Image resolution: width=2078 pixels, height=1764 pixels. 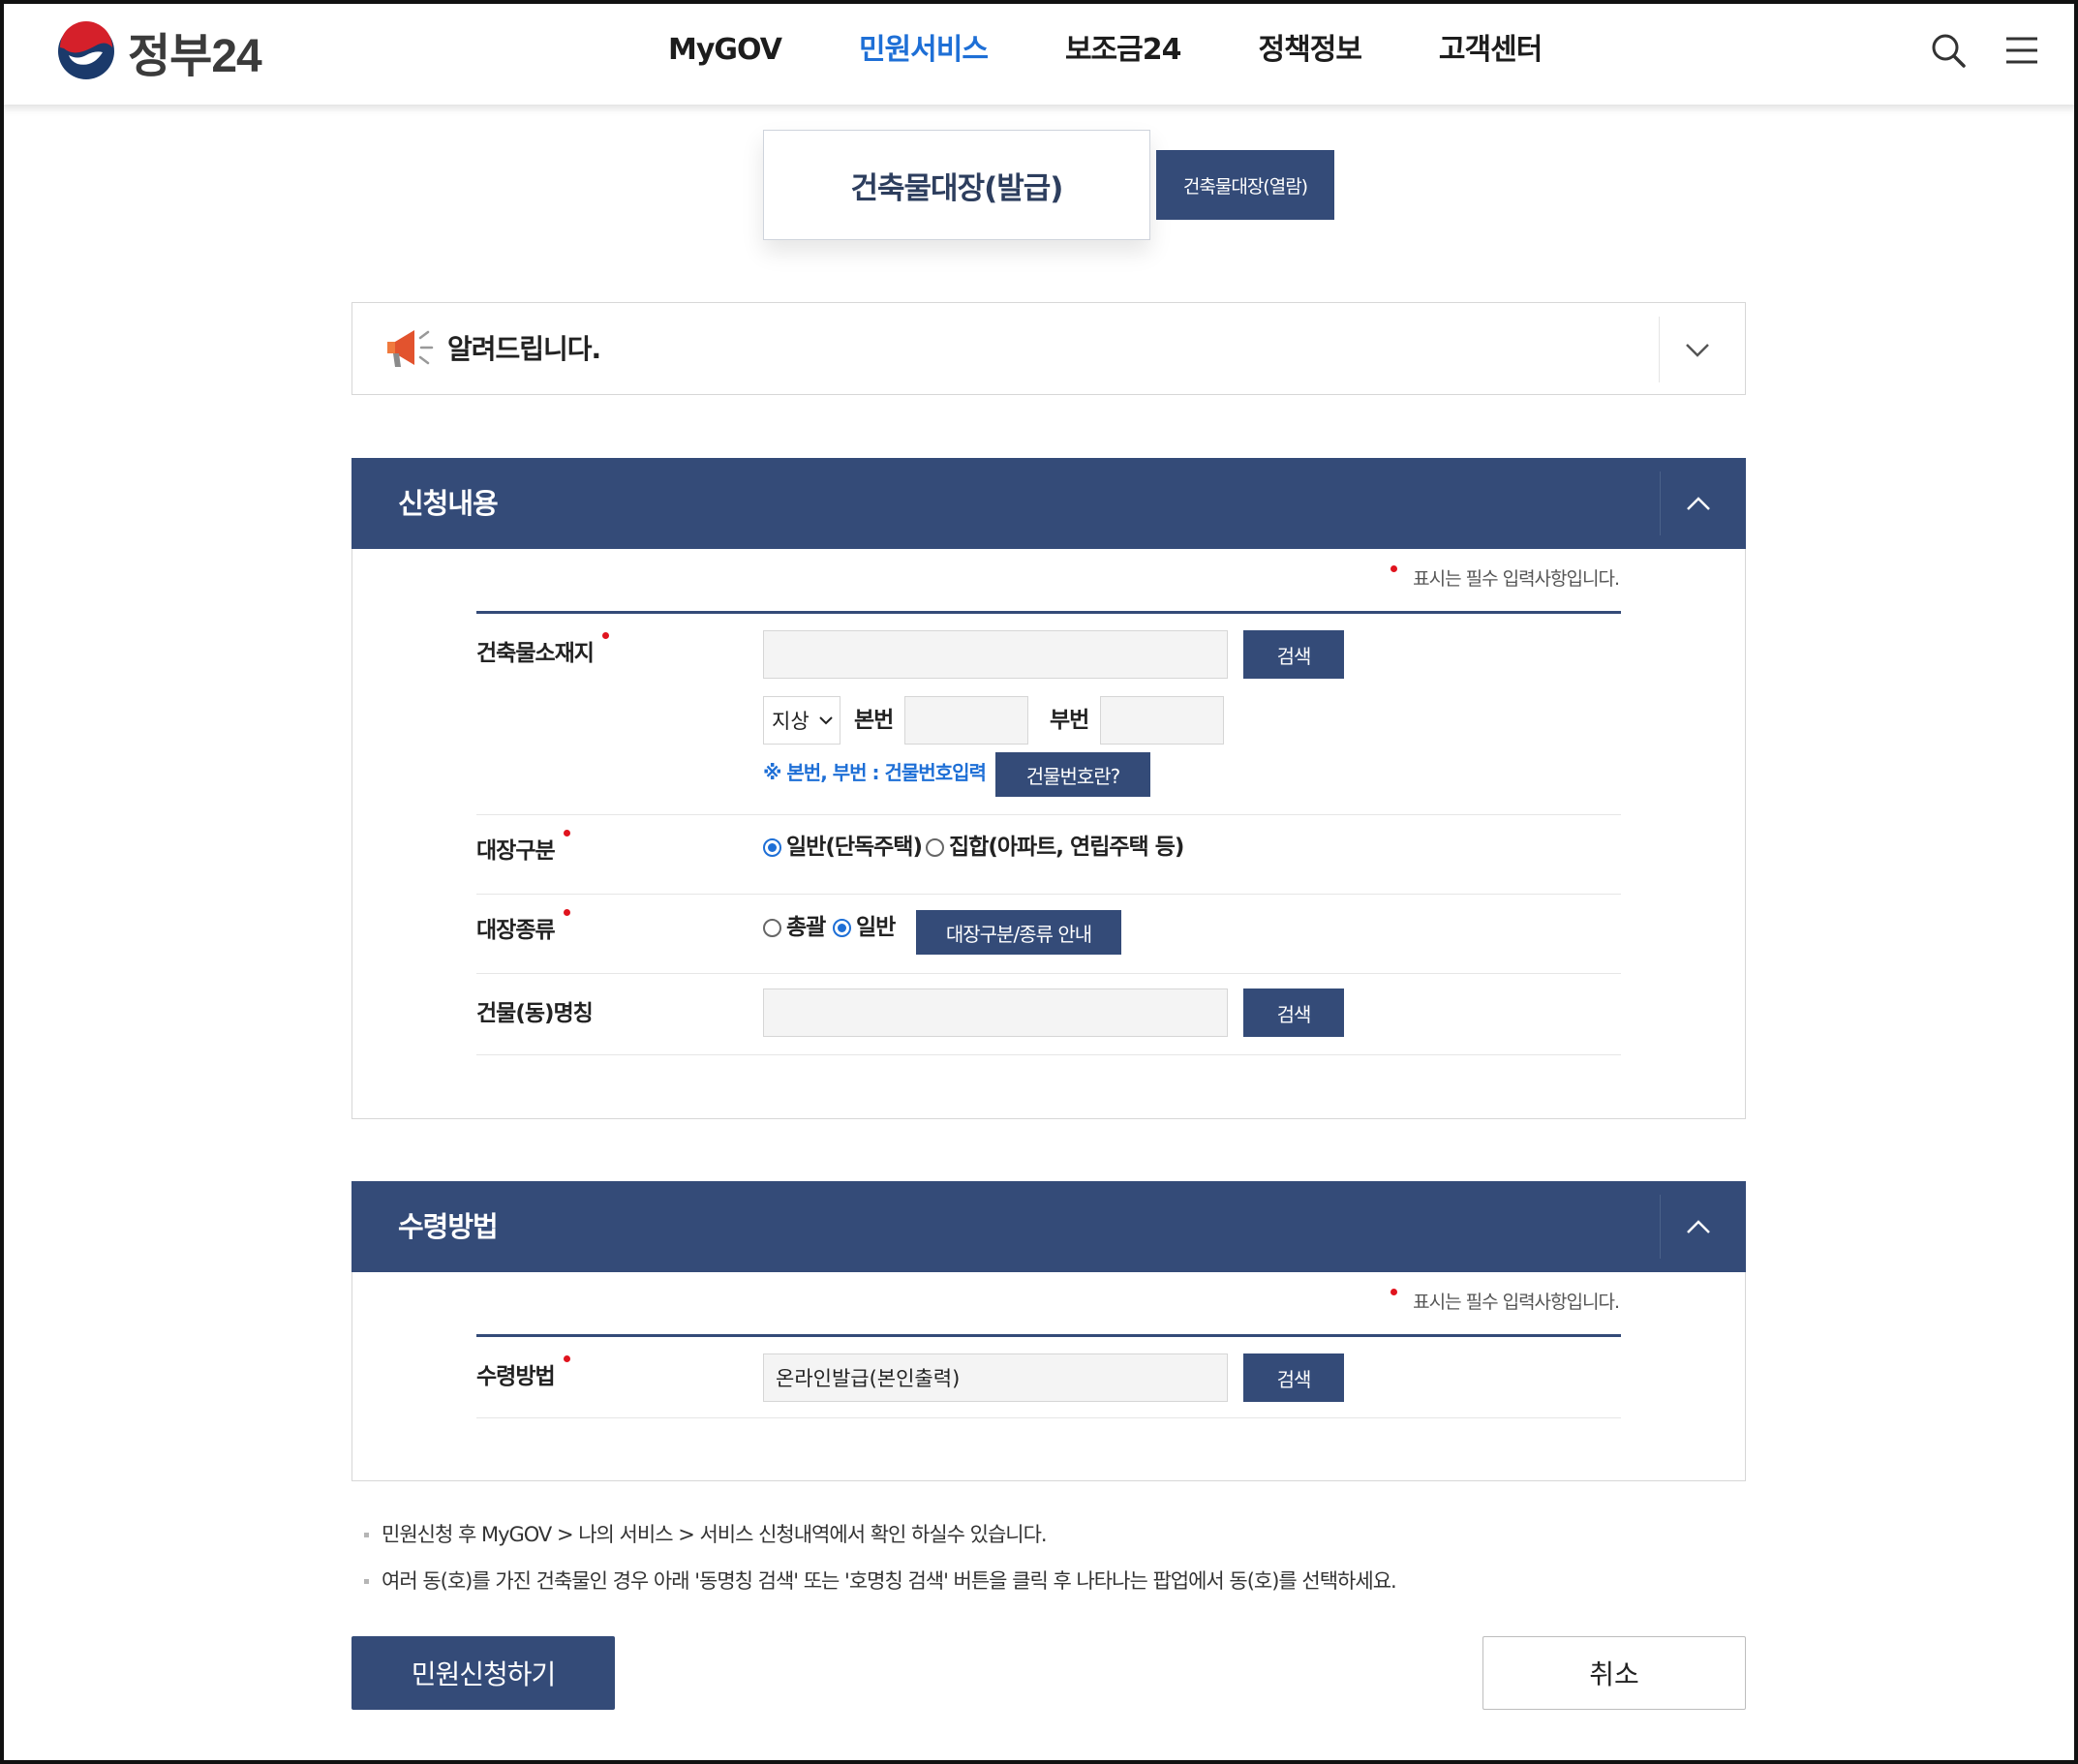 I want to click on notice-panel: 알려드립니다., so click(x=1049, y=348).